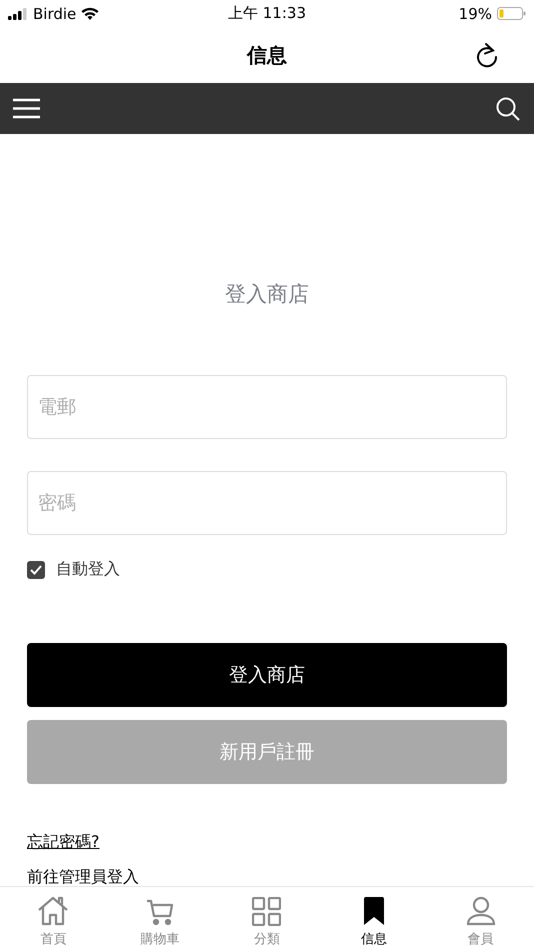  I want to click on bookmark-icon, so click(373, 911).